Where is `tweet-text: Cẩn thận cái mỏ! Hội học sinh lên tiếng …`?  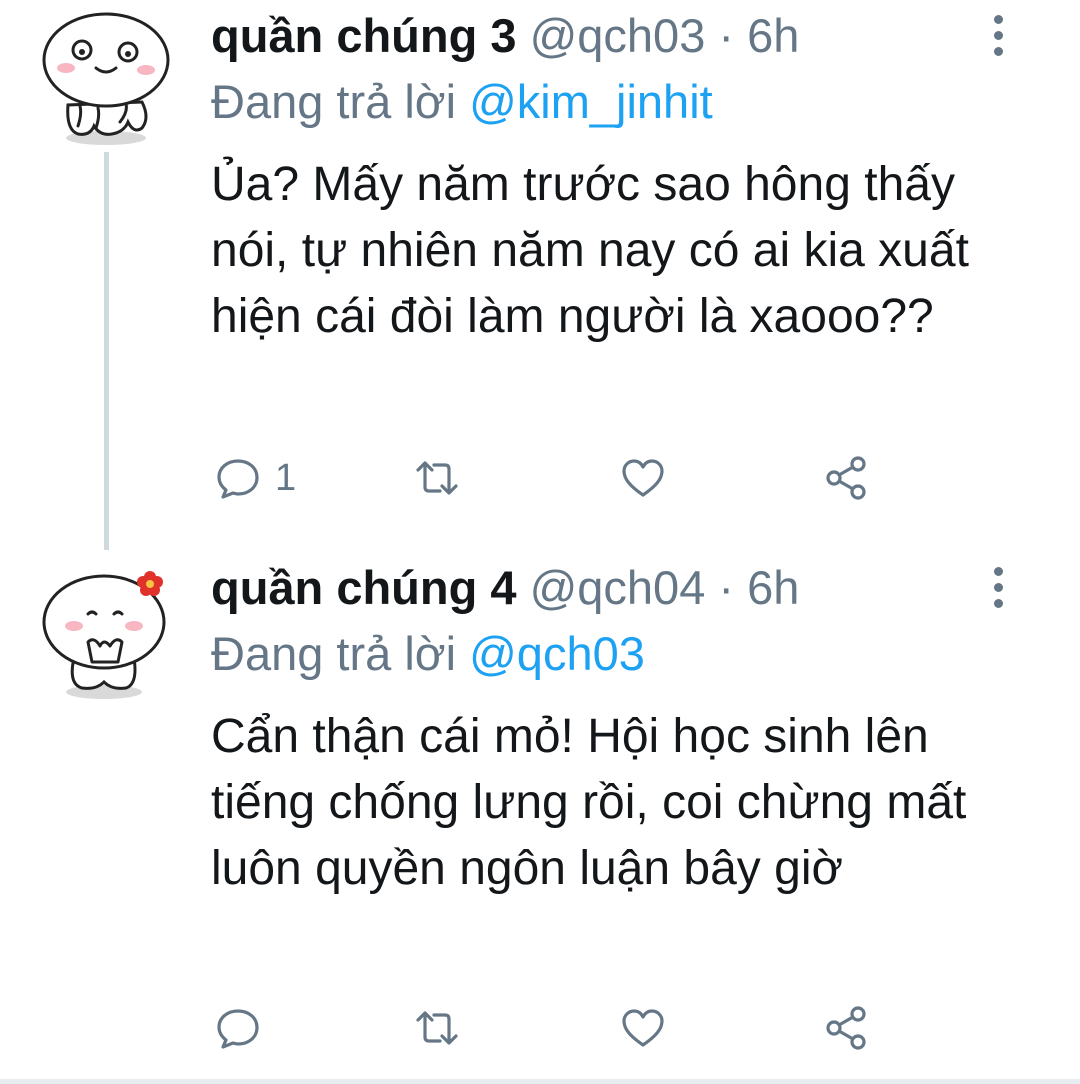 tweet-text: Cẩn thận cái mỏ! Hội học sinh lên tiếng … is located at coordinates (589, 802).